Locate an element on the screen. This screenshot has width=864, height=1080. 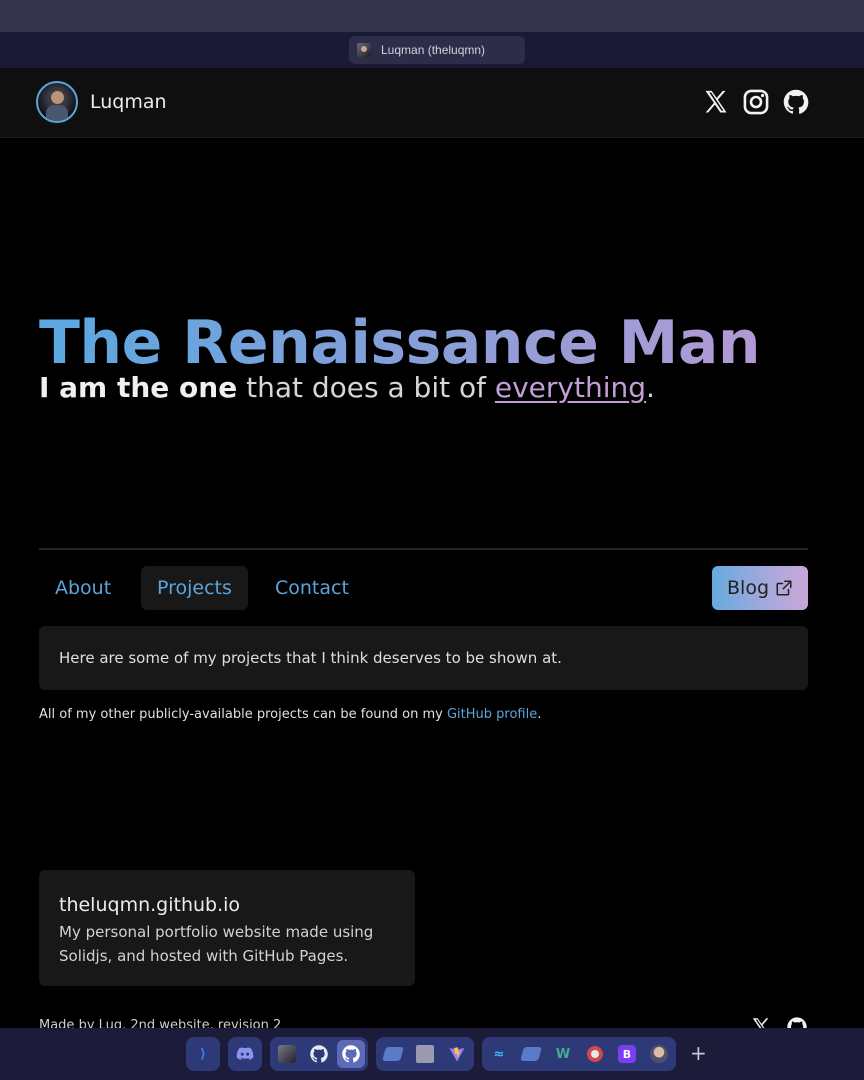
taskbar-group: ⟩ is located at coordinates (203, 1054).